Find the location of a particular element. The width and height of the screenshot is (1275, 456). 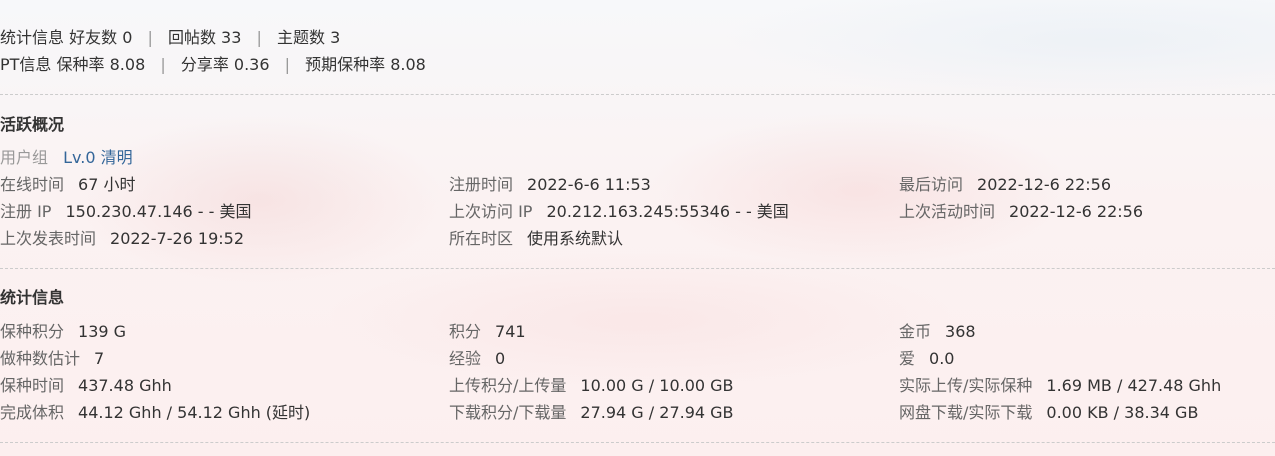

expected-seeding-rate: 预期保种率 8.08 is located at coordinates (365, 64).